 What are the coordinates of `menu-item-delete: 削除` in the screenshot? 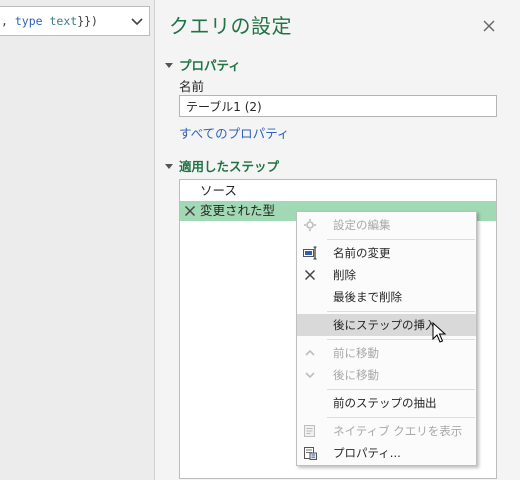 It's located at (386, 275).